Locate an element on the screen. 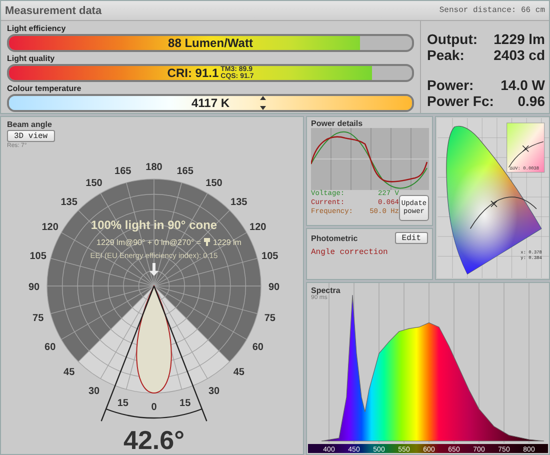  panel-title: Measurement data is located at coordinates (53, 10).